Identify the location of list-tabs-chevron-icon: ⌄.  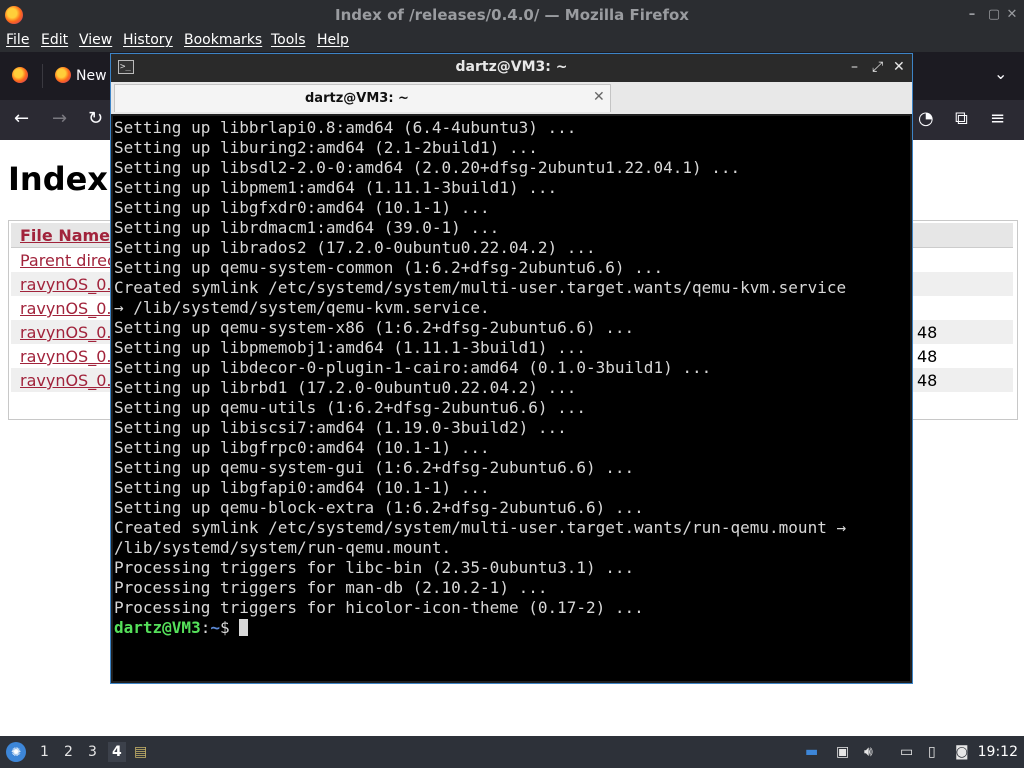
(1000, 73).